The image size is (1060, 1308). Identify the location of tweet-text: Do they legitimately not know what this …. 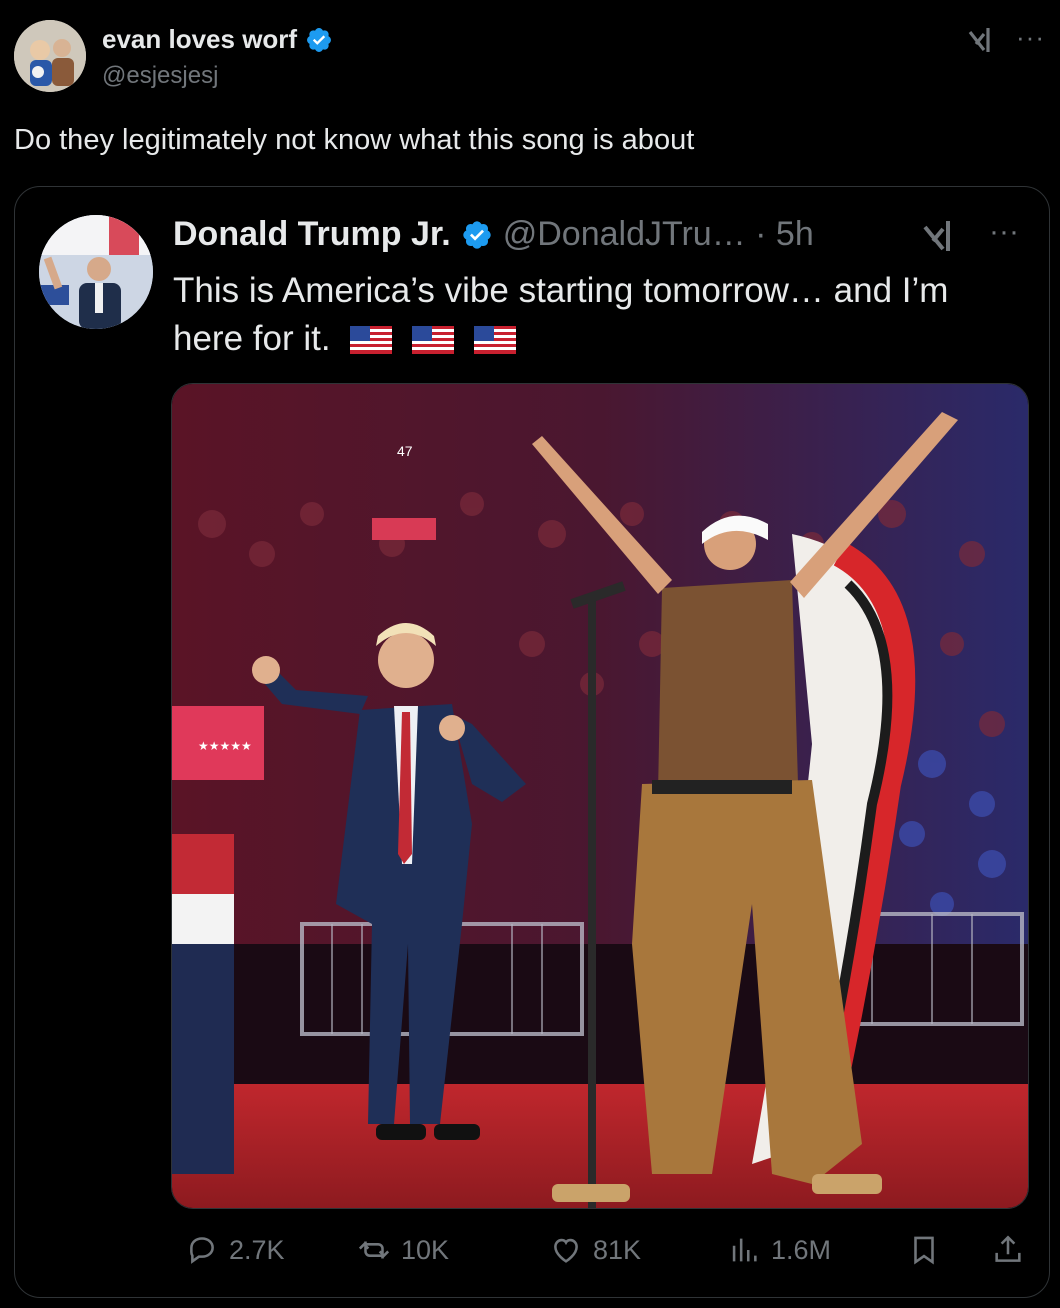
(354, 140).